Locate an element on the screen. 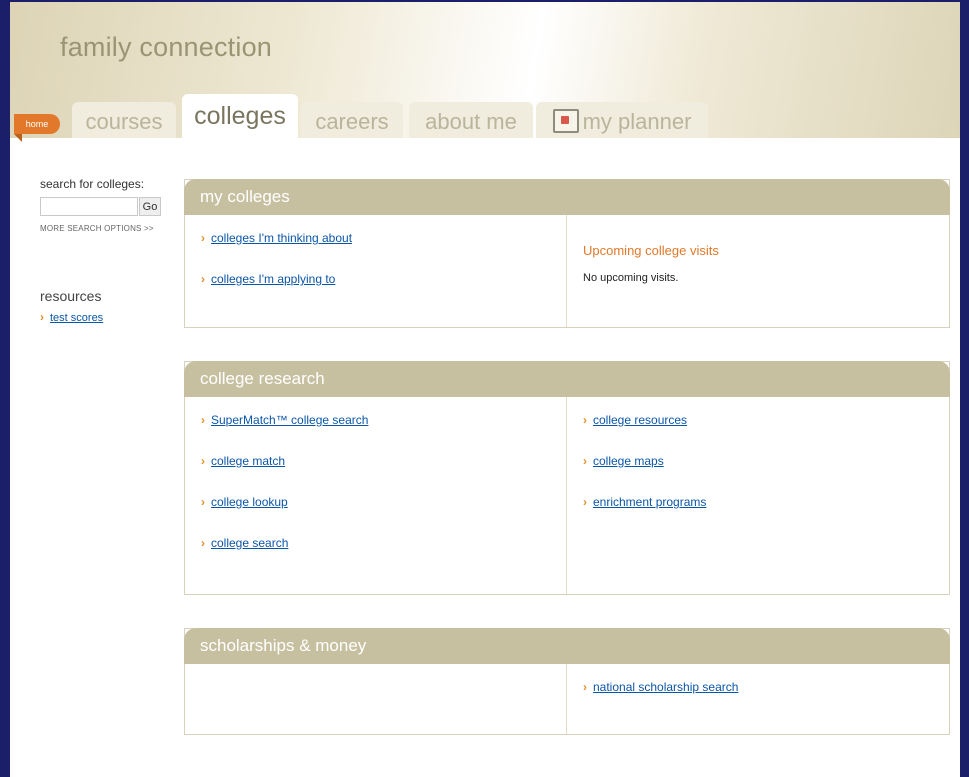  list-item: › college maps is located at coordinates (758, 472).